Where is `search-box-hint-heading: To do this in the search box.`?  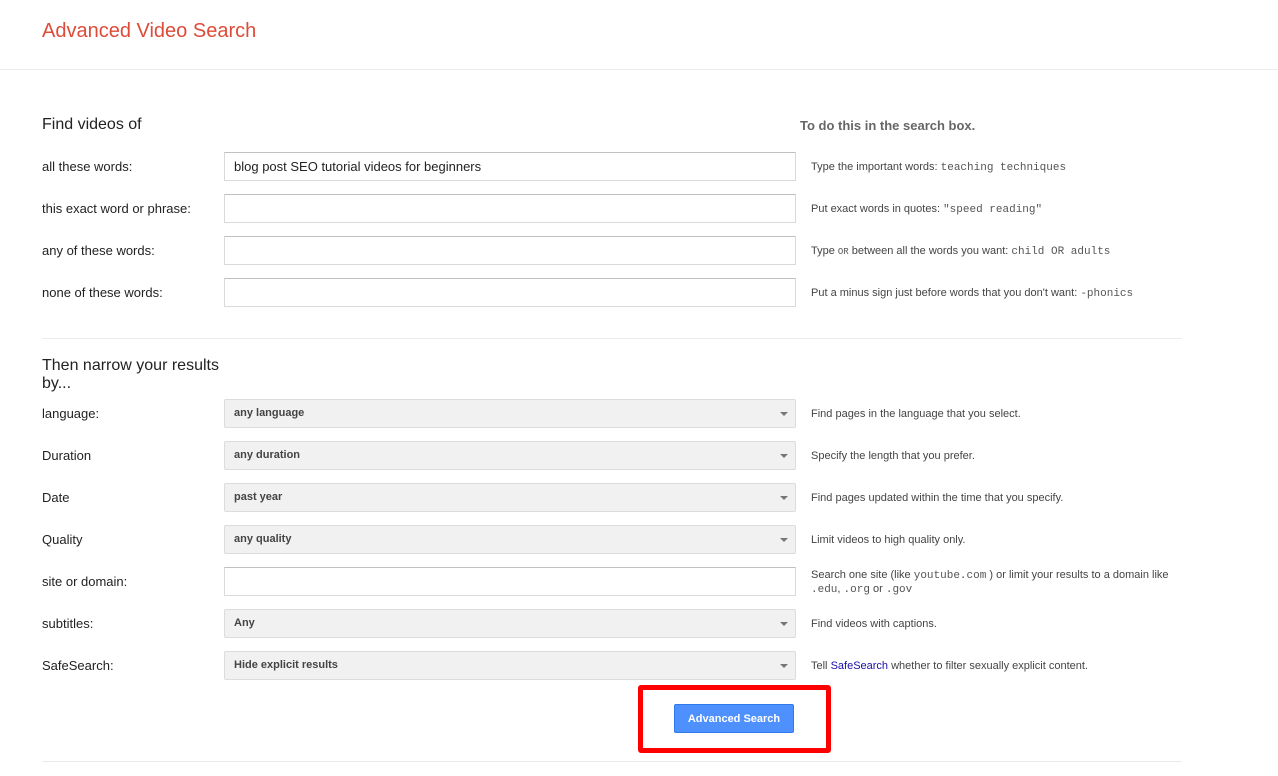
search-box-hint-heading: To do this in the search box. is located at coordinates (888, 125).